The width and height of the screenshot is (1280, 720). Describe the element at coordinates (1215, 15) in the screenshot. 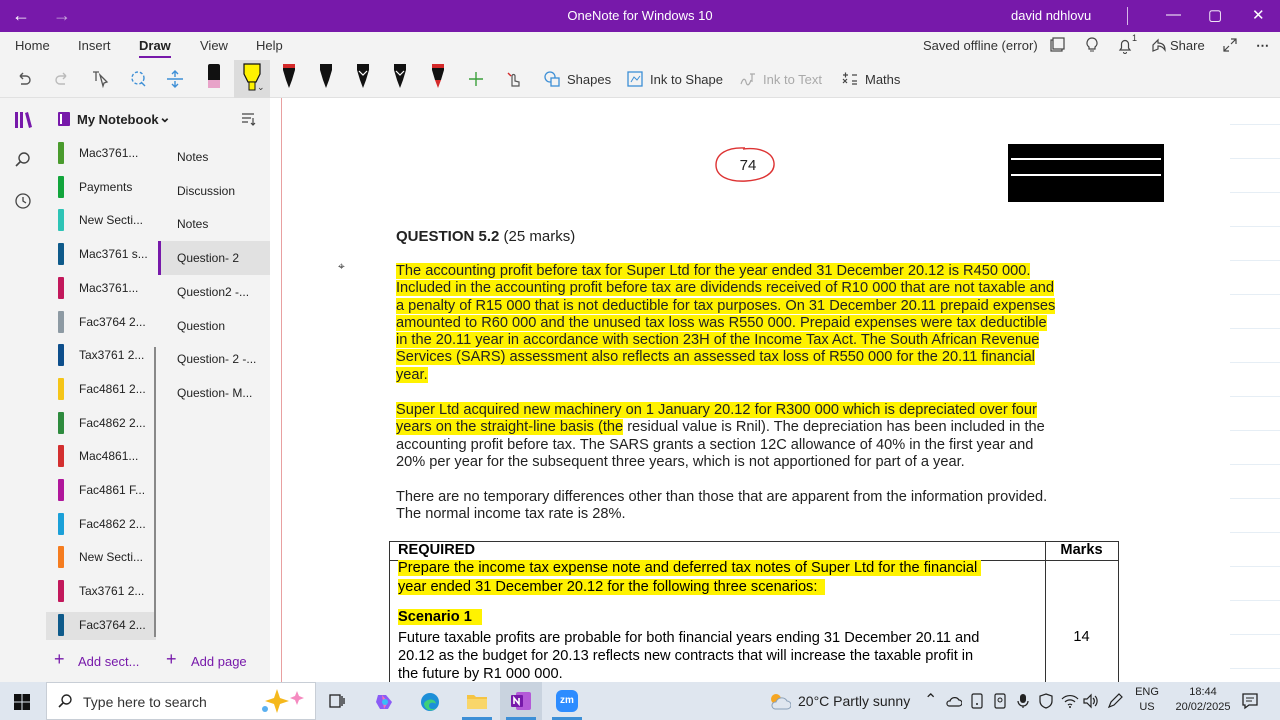

I see `maximize-button: ▢` at that location.